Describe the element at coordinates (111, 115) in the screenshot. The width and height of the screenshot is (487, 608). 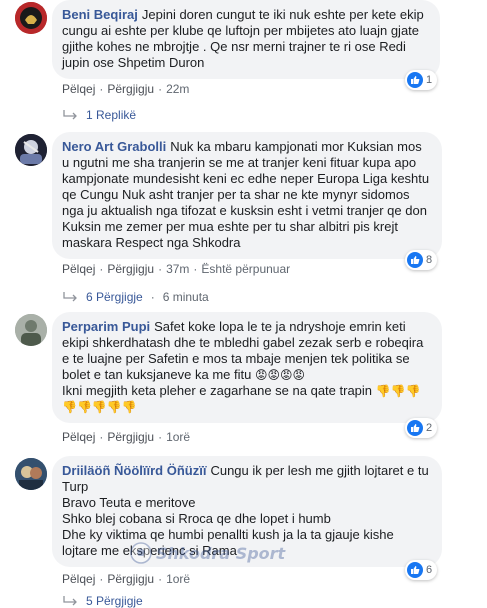
I see `replies-count: 1 Replikë` at that location.